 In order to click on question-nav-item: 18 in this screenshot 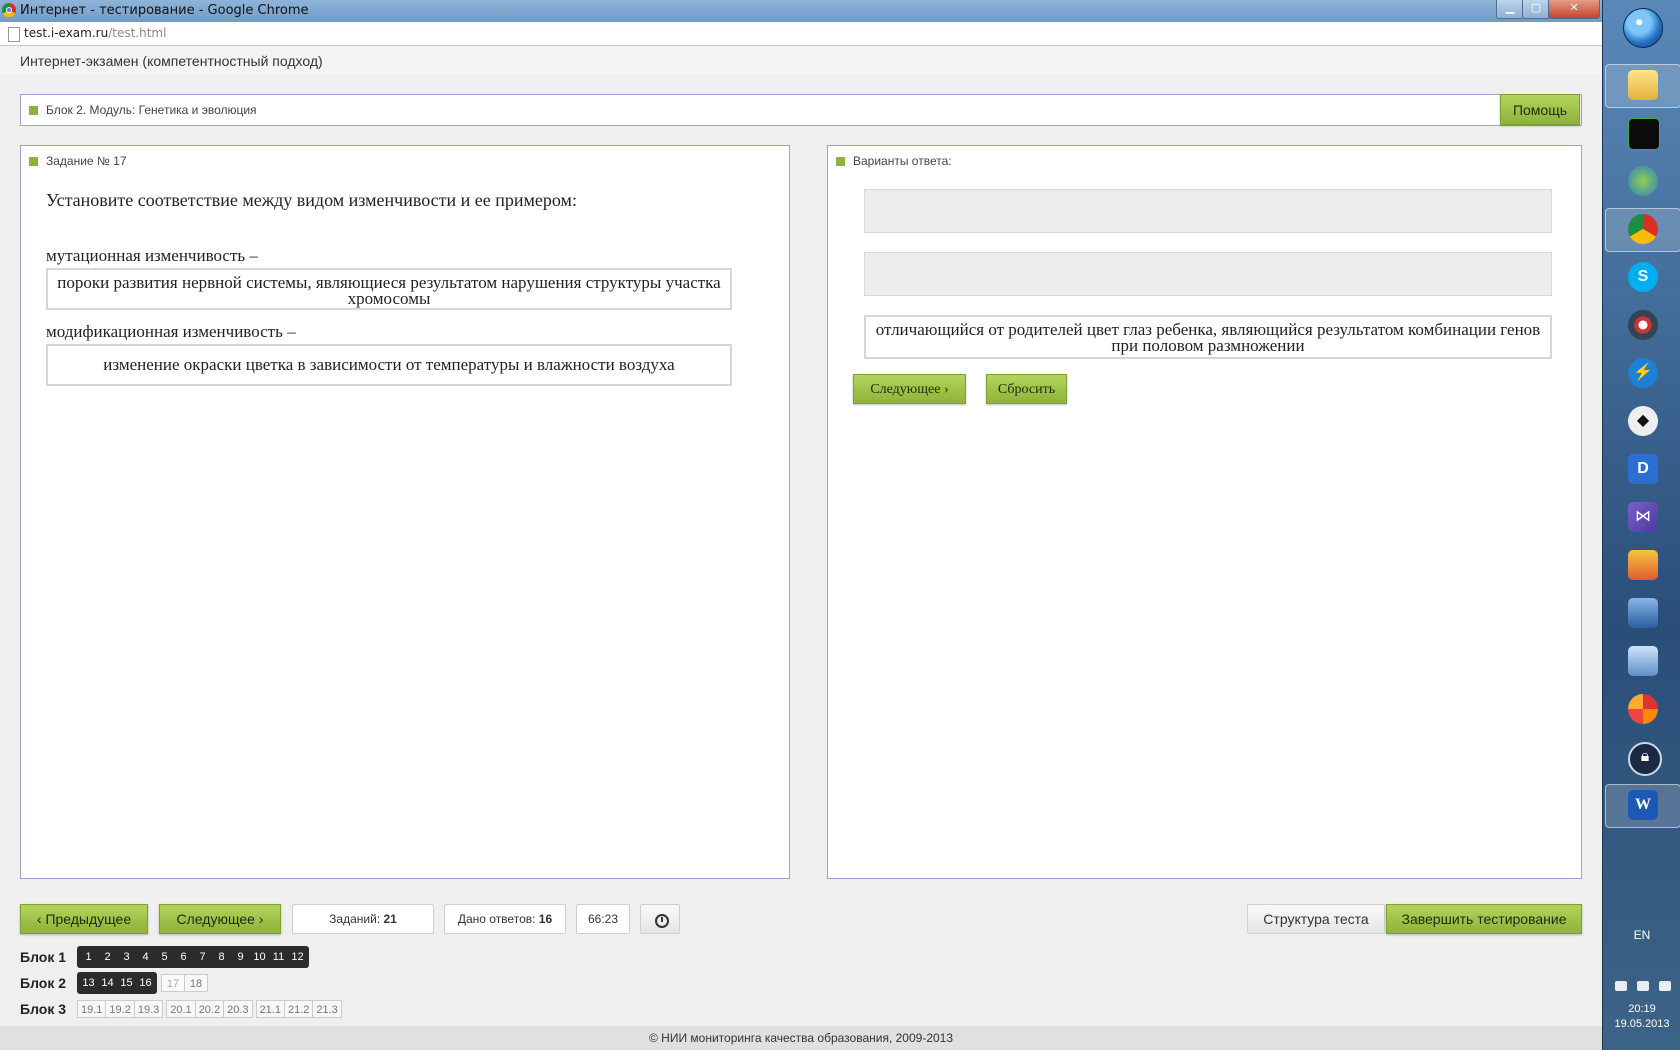, I will do `click(196, 983)`.